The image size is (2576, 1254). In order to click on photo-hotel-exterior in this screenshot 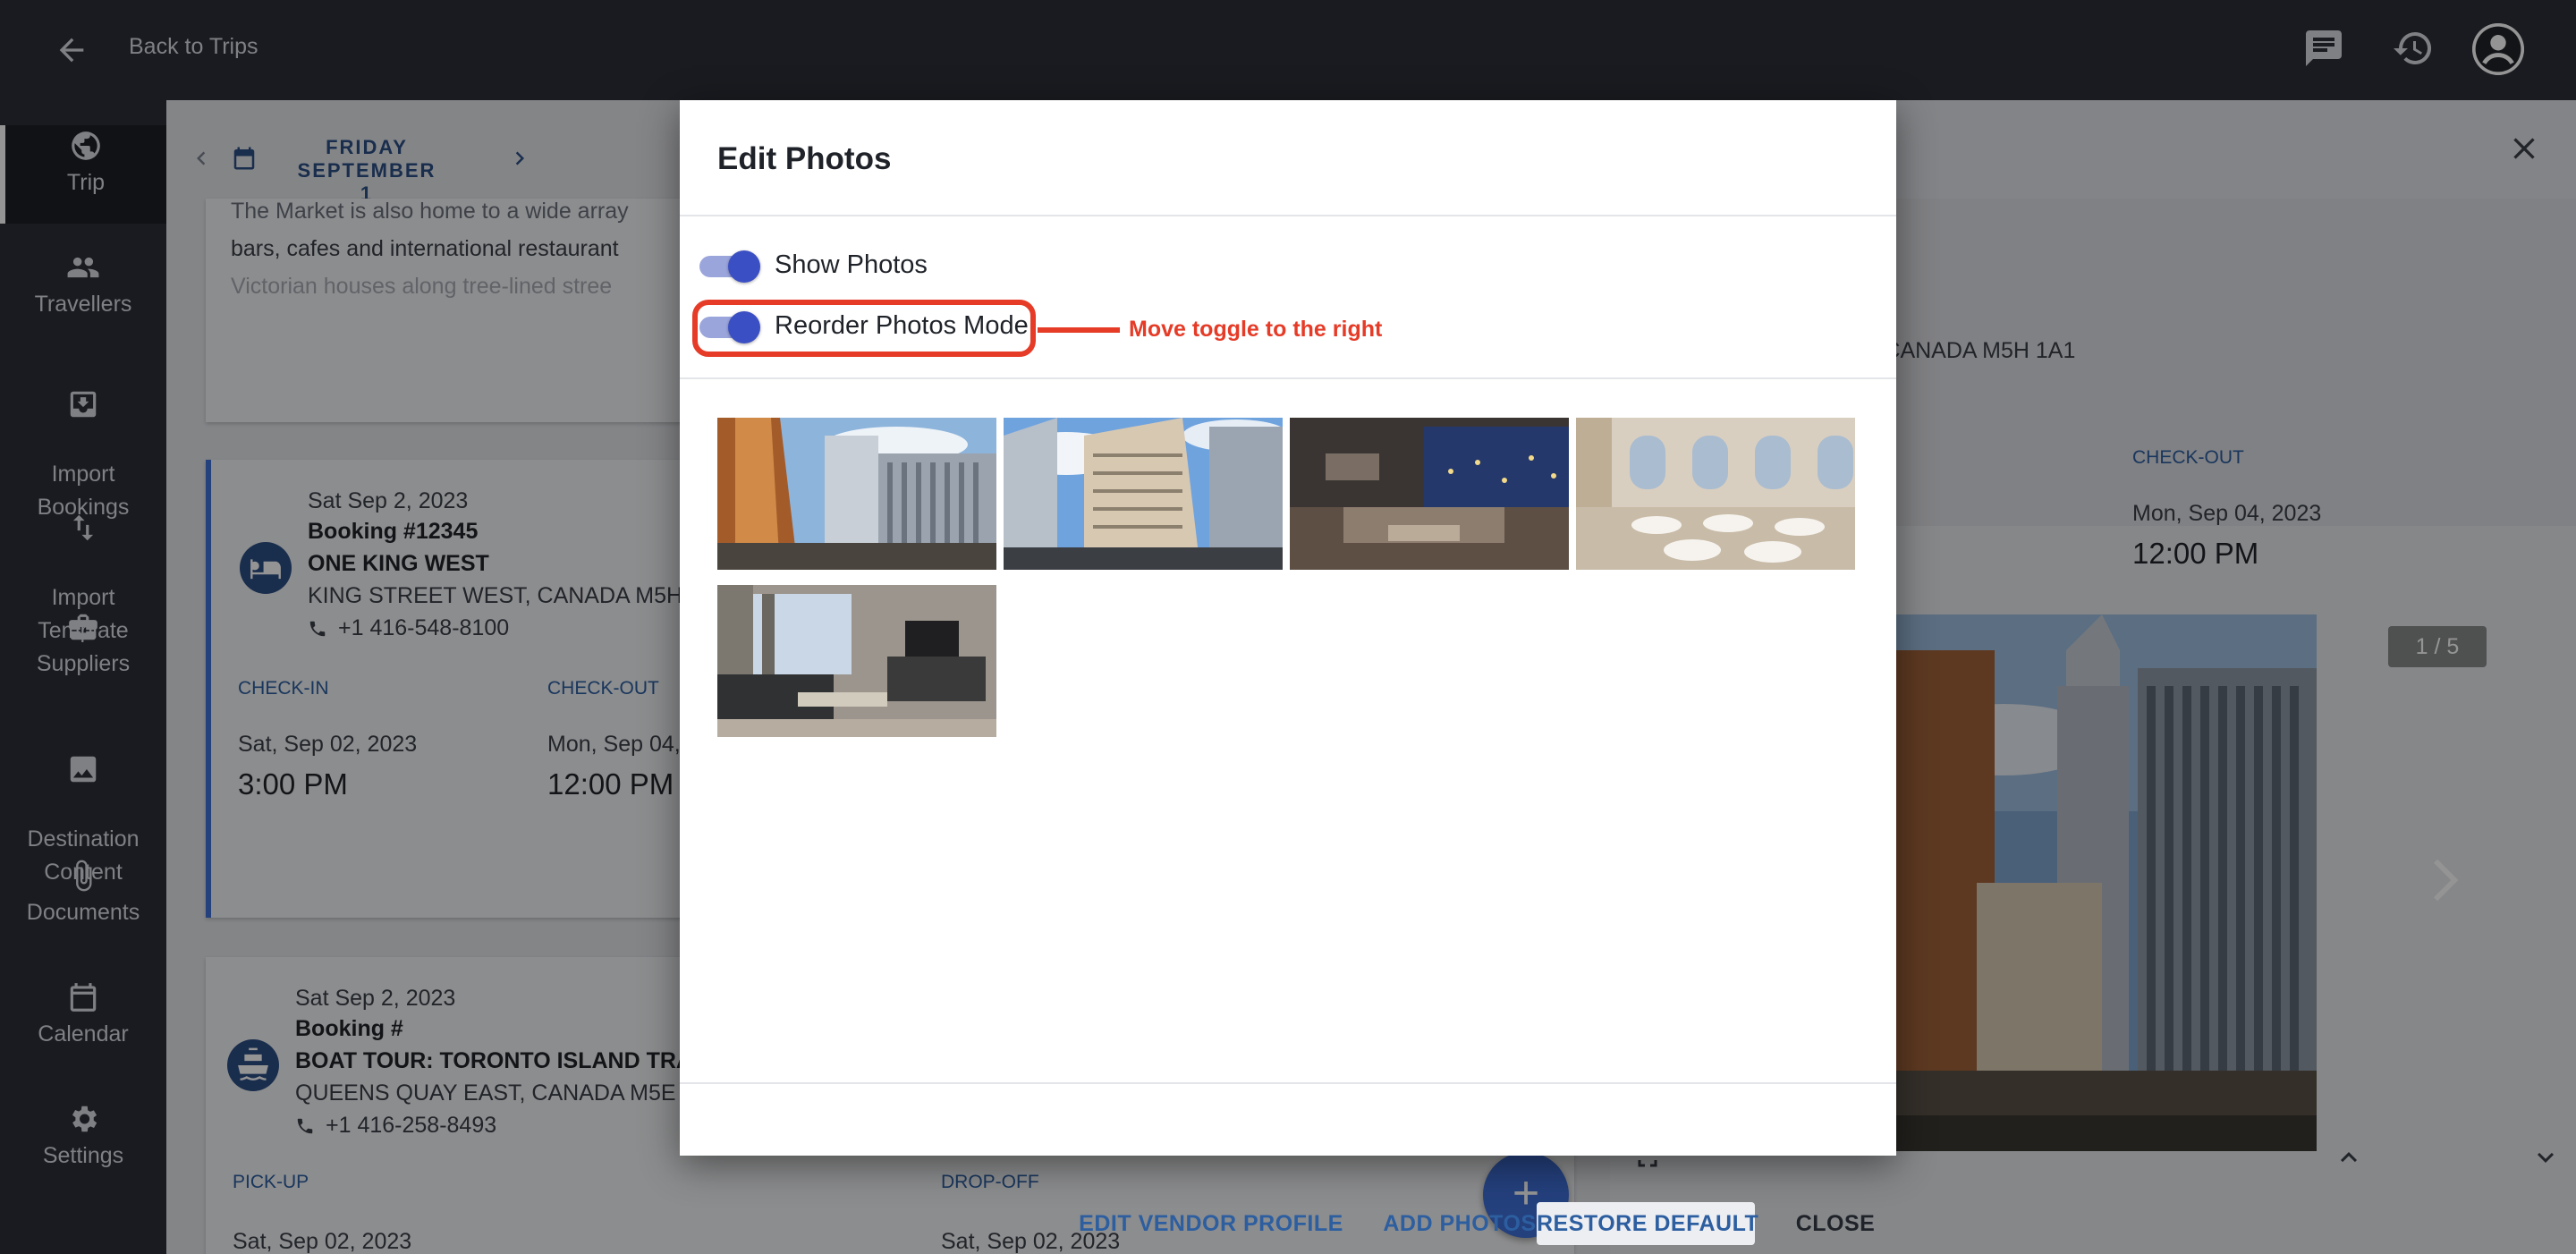, I will do `click(1143, 494)`.